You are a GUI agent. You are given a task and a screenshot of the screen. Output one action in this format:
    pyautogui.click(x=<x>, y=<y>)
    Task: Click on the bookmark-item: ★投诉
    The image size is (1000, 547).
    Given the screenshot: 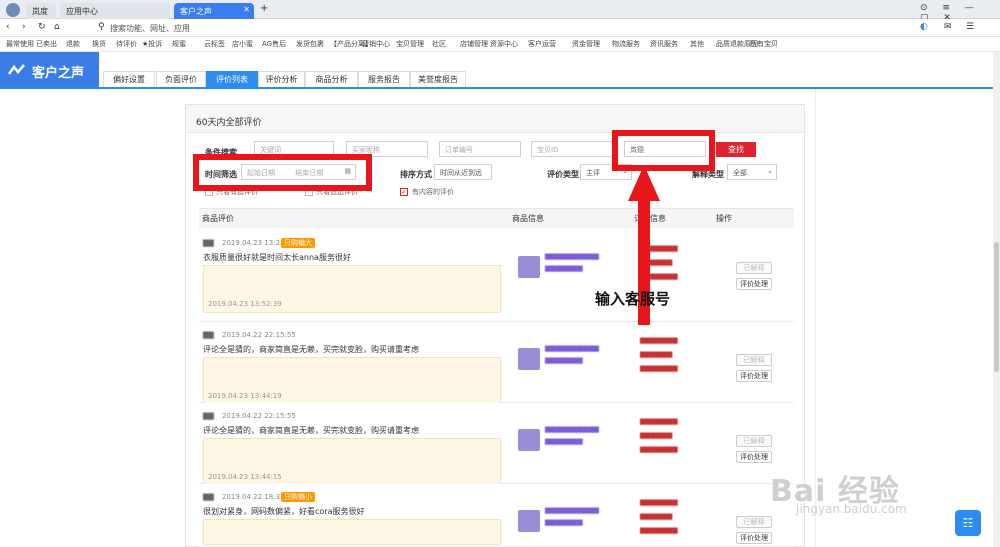 What is the action you would take?
    pyautogui.click(x=152, y=44)
    